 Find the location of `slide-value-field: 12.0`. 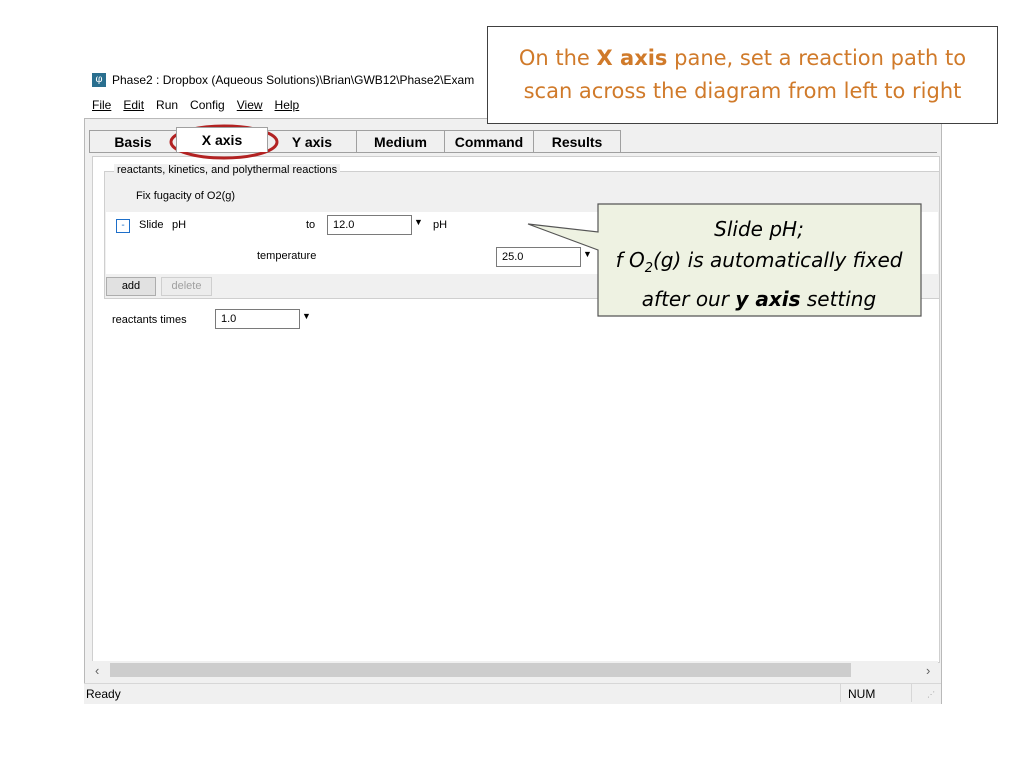

slide-value-field: 12.0 is located at coordinates (369, 225).